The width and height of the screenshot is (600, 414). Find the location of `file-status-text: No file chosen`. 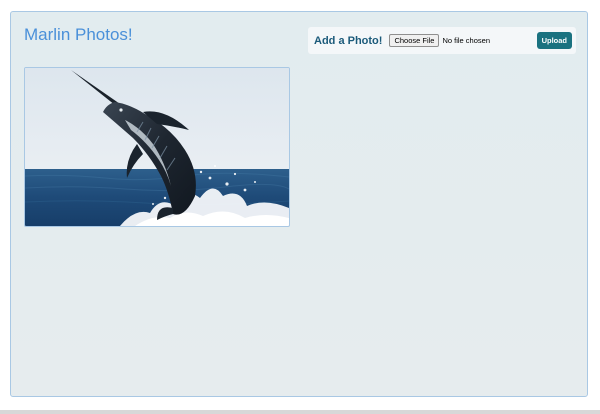

file-status-text: No file chosen is located at coordinates (466, 40).